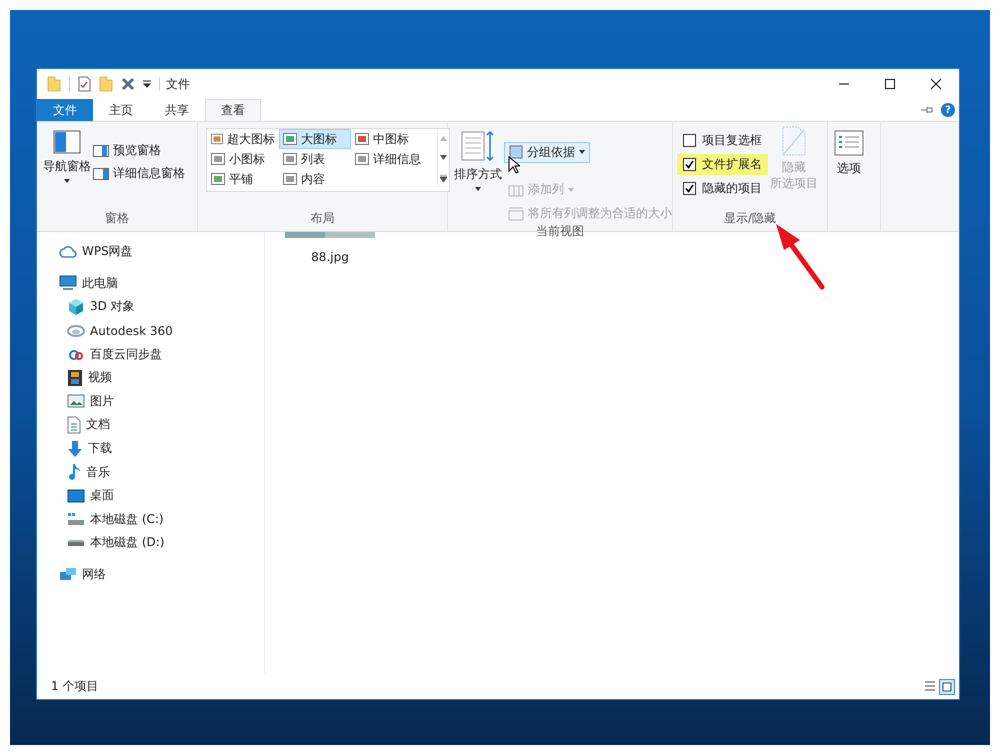 The width and height of the screenshot is (1000, 755). I want to click on checkbox: 隐藏的项目, so click(722, 188).